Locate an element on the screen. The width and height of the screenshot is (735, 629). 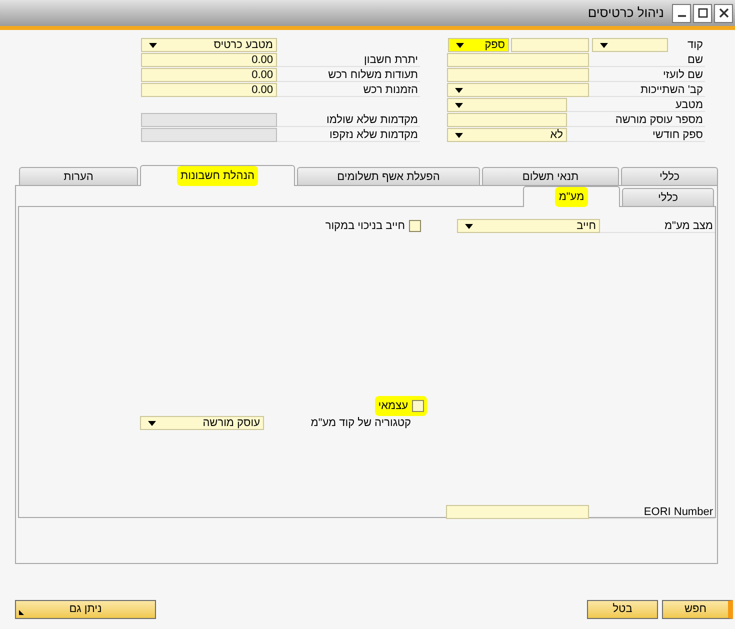
eori-field is located at coordinates (517, 512).